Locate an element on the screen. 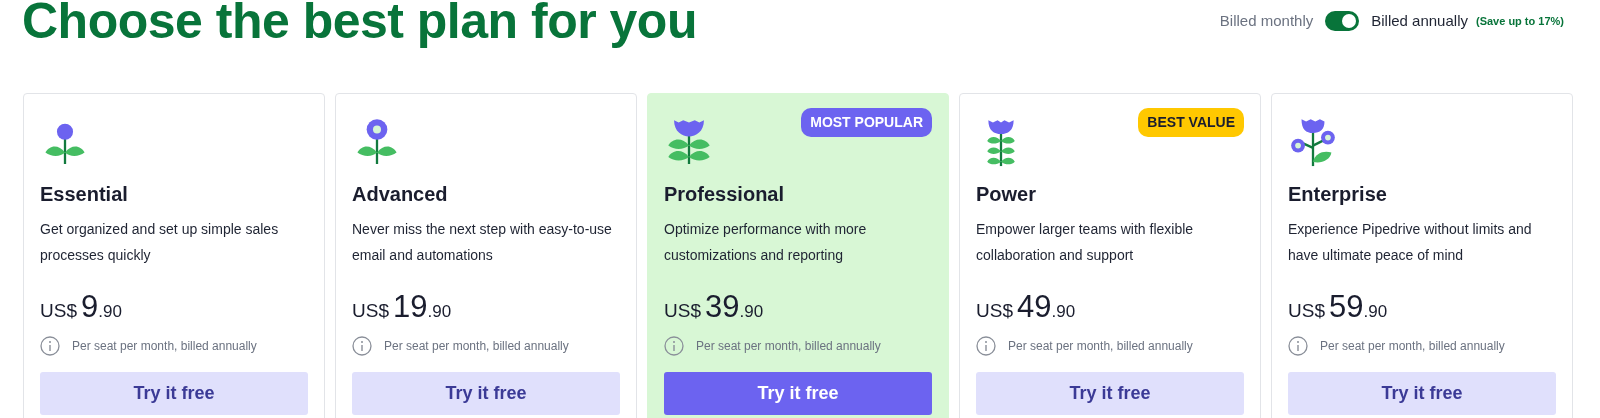 This screenshot has width=1600, height=418. price-amount: 19 is located at coordinates (410, 307).